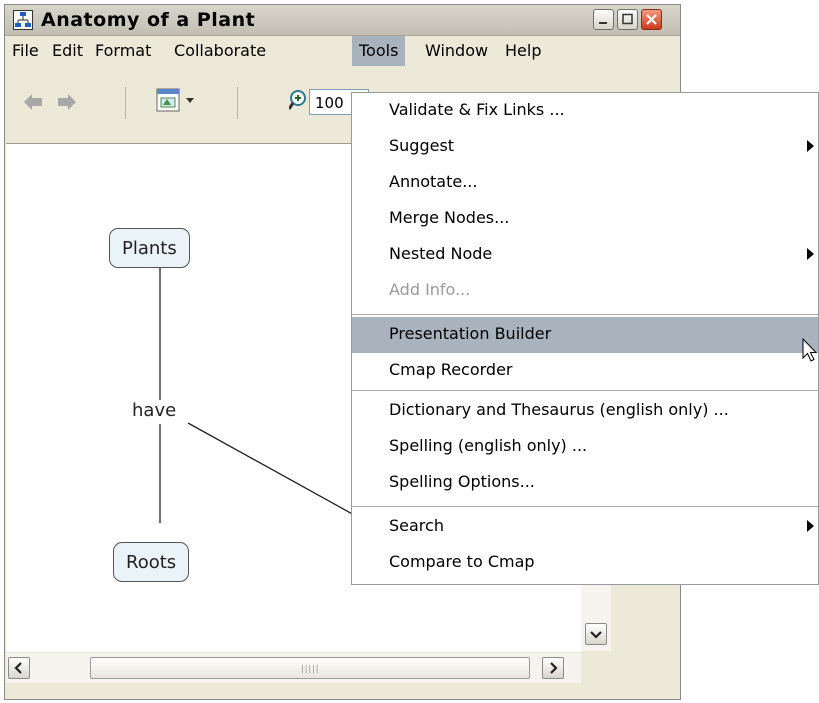 The width and height of the screenshot is (819, 703). What do you see at coordinates (298, 102) in the screenshot?
I see `zoom-in-icon` at bounding box center [298, 102].